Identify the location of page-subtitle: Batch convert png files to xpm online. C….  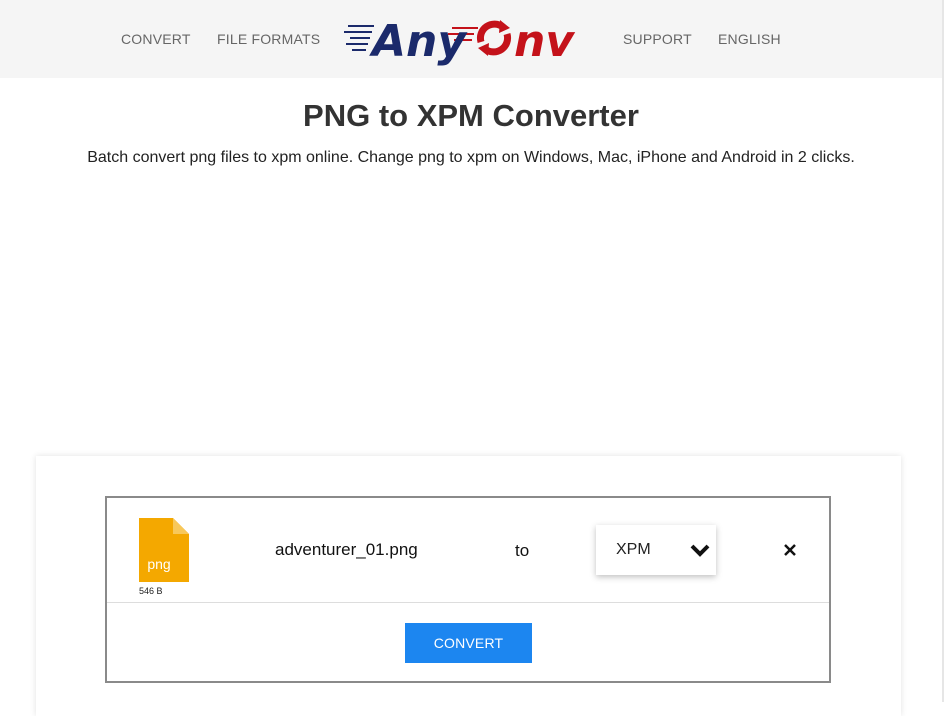
(471, 157).